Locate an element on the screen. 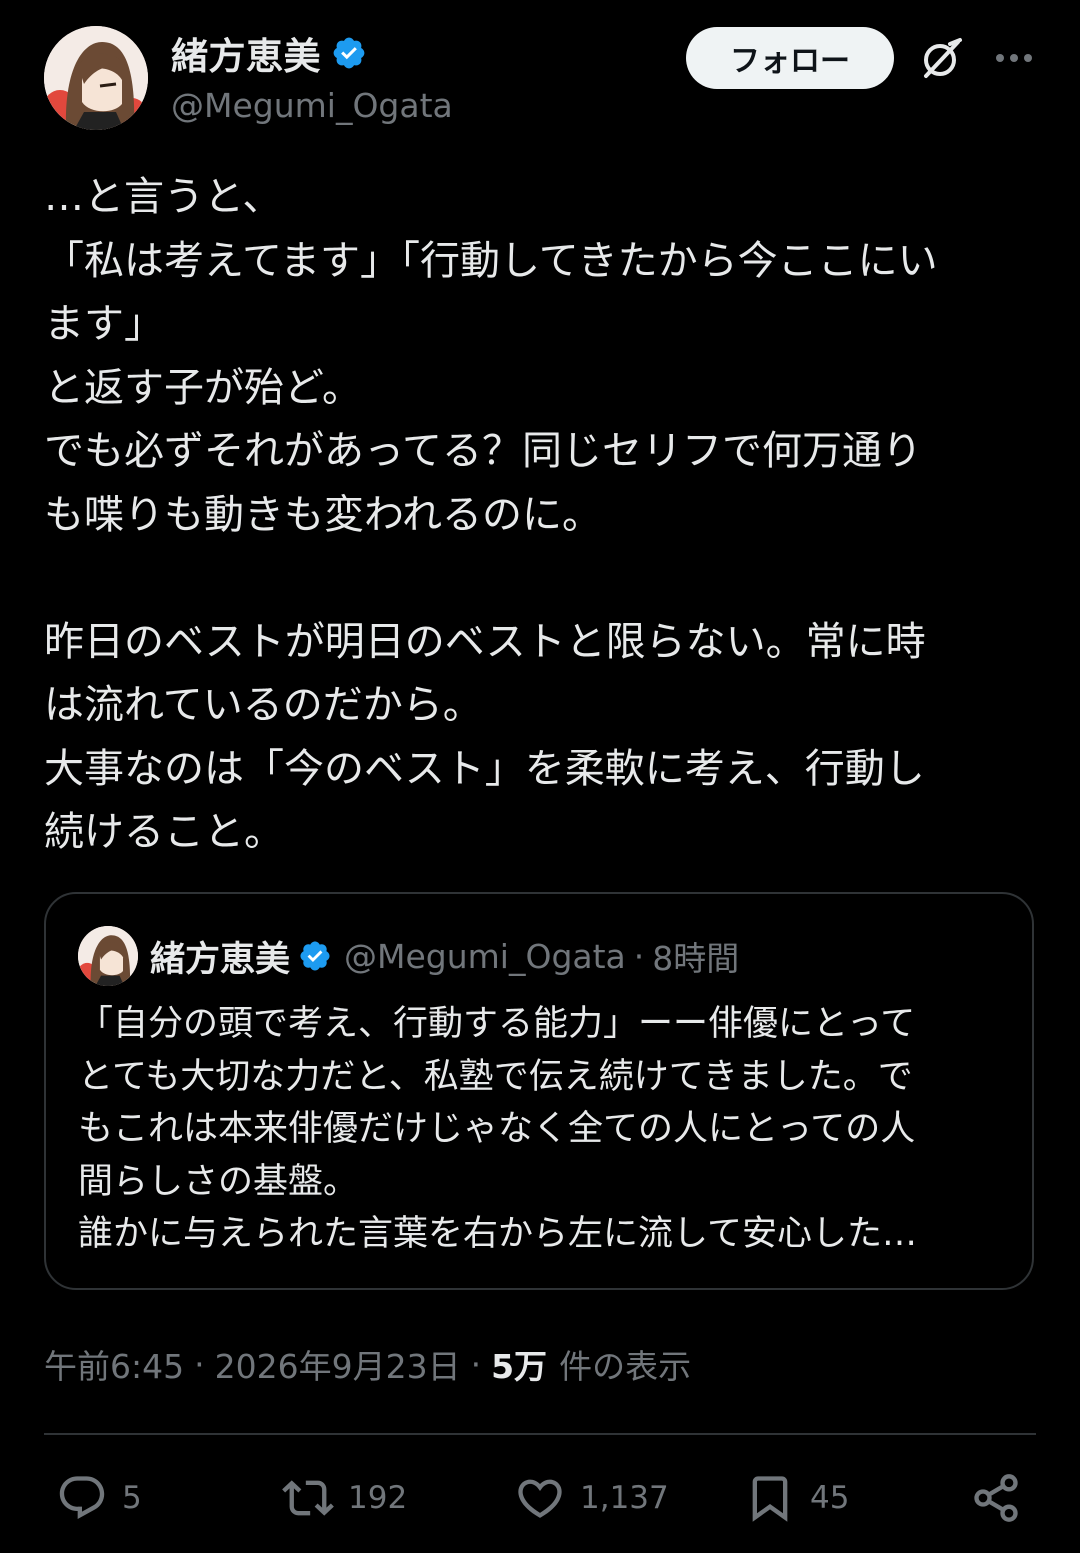 This screenshot has height=1553, width=1080. share-icon is located at coordinates (996, 1498).